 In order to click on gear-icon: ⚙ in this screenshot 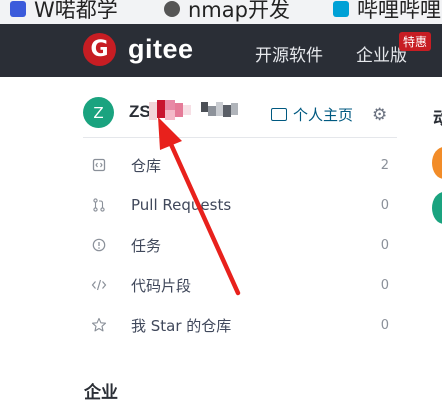, I will do `click(379, 115)`.